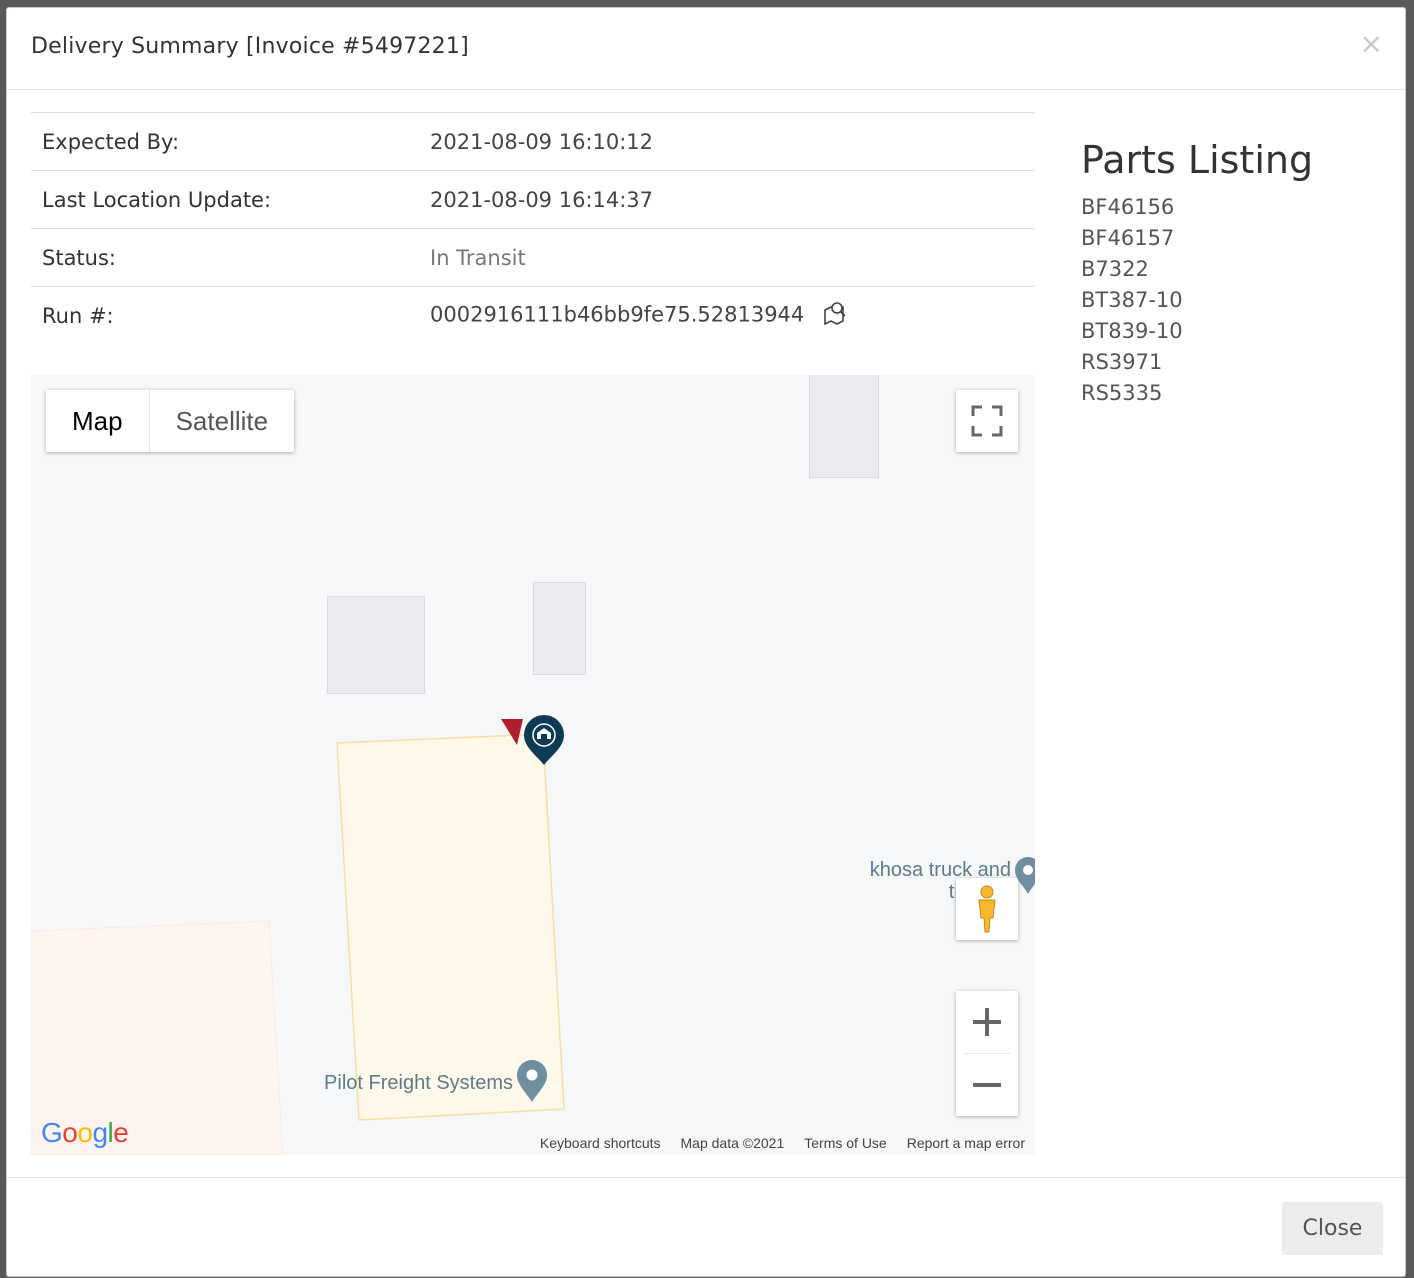  Describe the element at coordinates (600, 1143) in the screenshot. I see `keyboard-shortcuts-link: Keyboard shortcuts` at that location.